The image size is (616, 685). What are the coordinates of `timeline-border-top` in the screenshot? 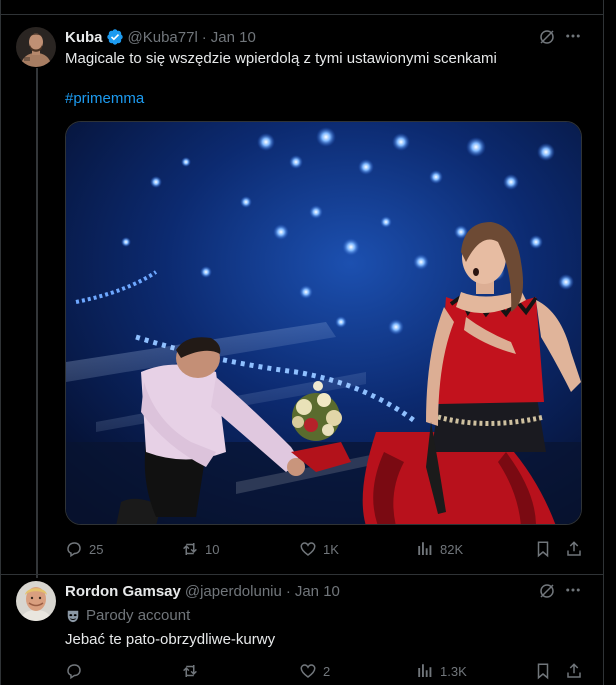 It's located at (302, 14).